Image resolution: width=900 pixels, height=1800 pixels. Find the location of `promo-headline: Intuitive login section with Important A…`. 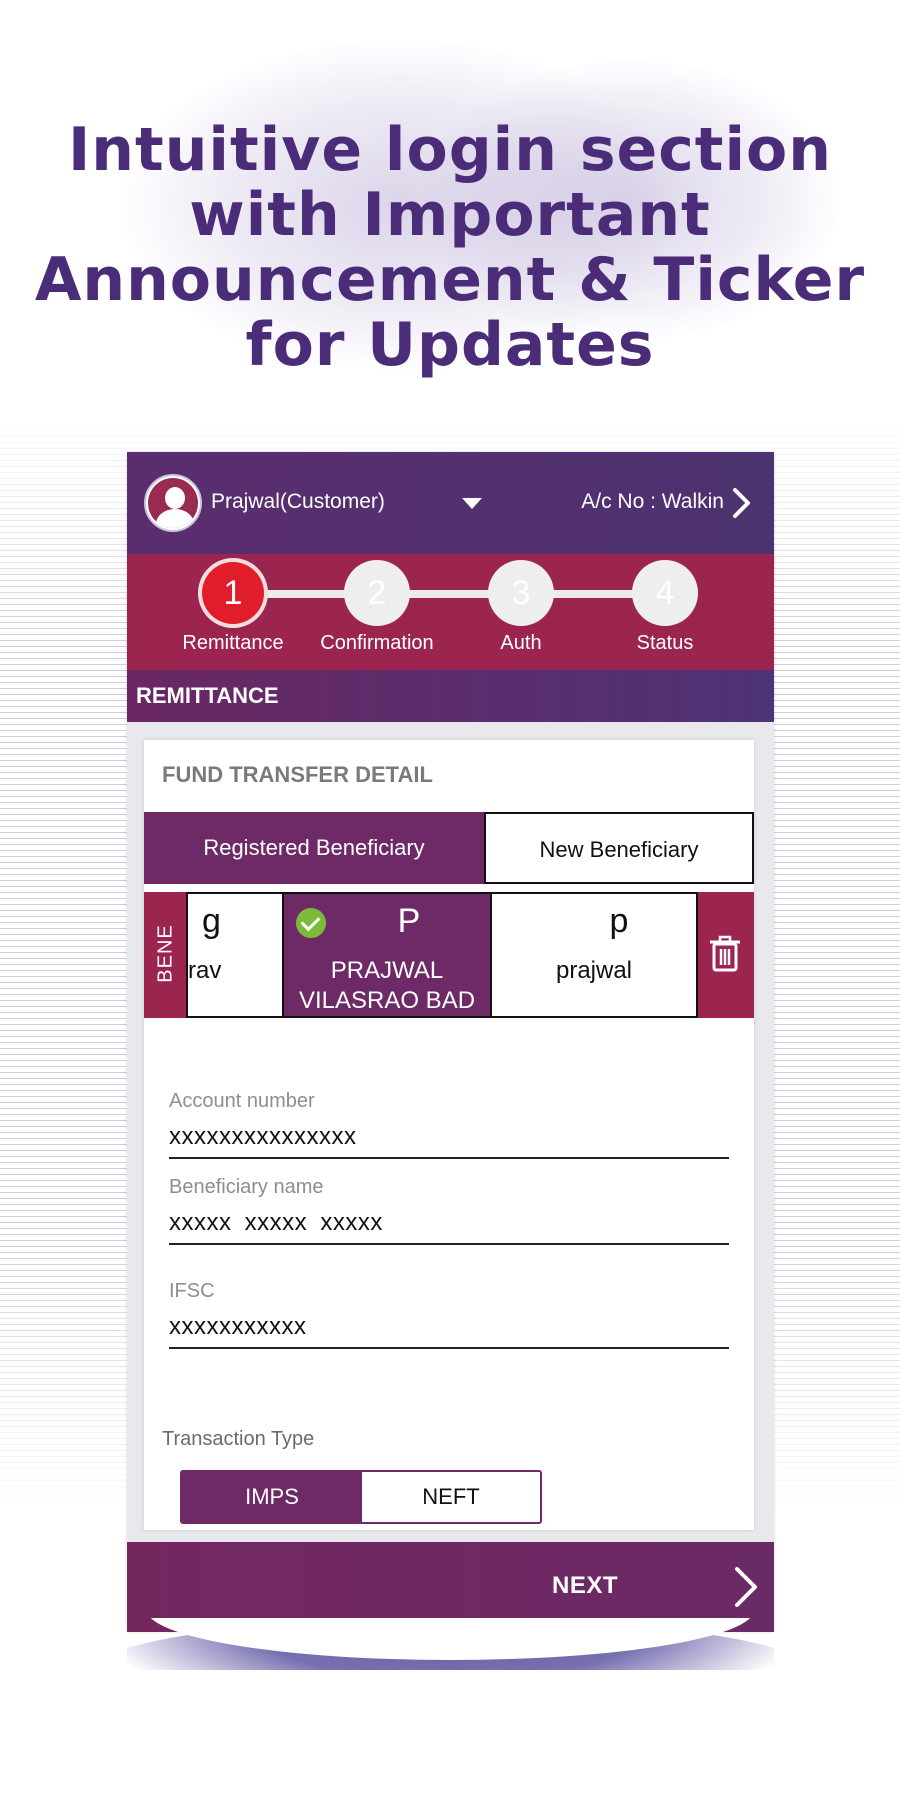

promo-headline: Intuitive login section with Important A… is located at coordinates (450, 248).